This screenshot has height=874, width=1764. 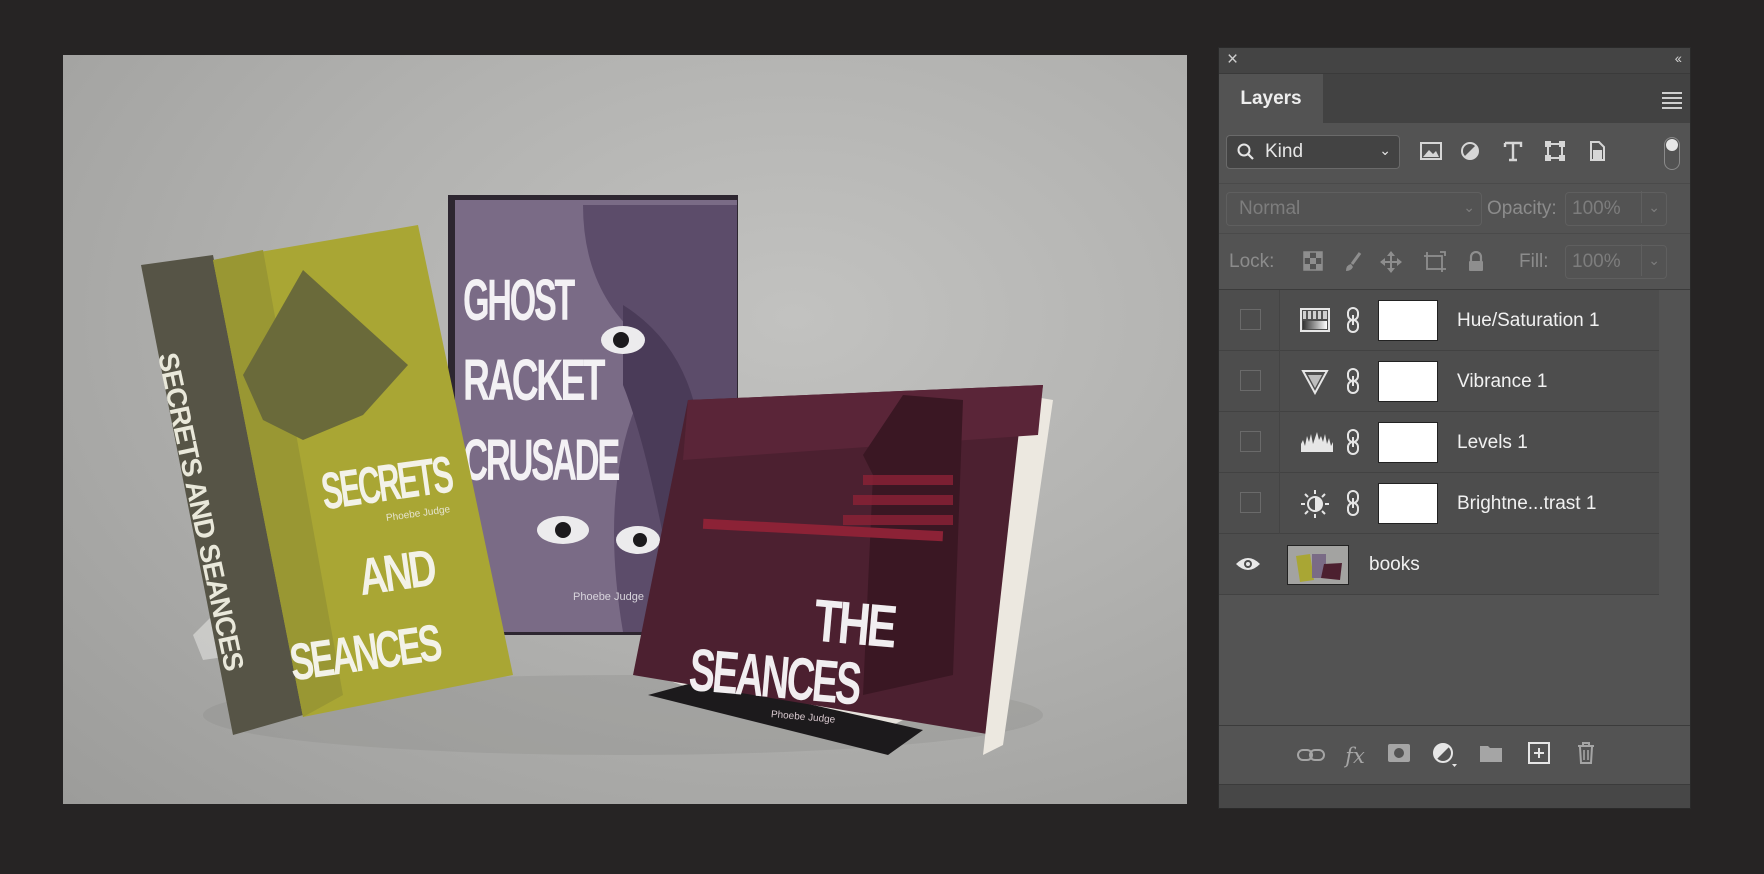 What do you see at coordinates (1284, 151) in the screenshot?
I see `filter-kind-label: Kind` at bounding box center [1284, 151].